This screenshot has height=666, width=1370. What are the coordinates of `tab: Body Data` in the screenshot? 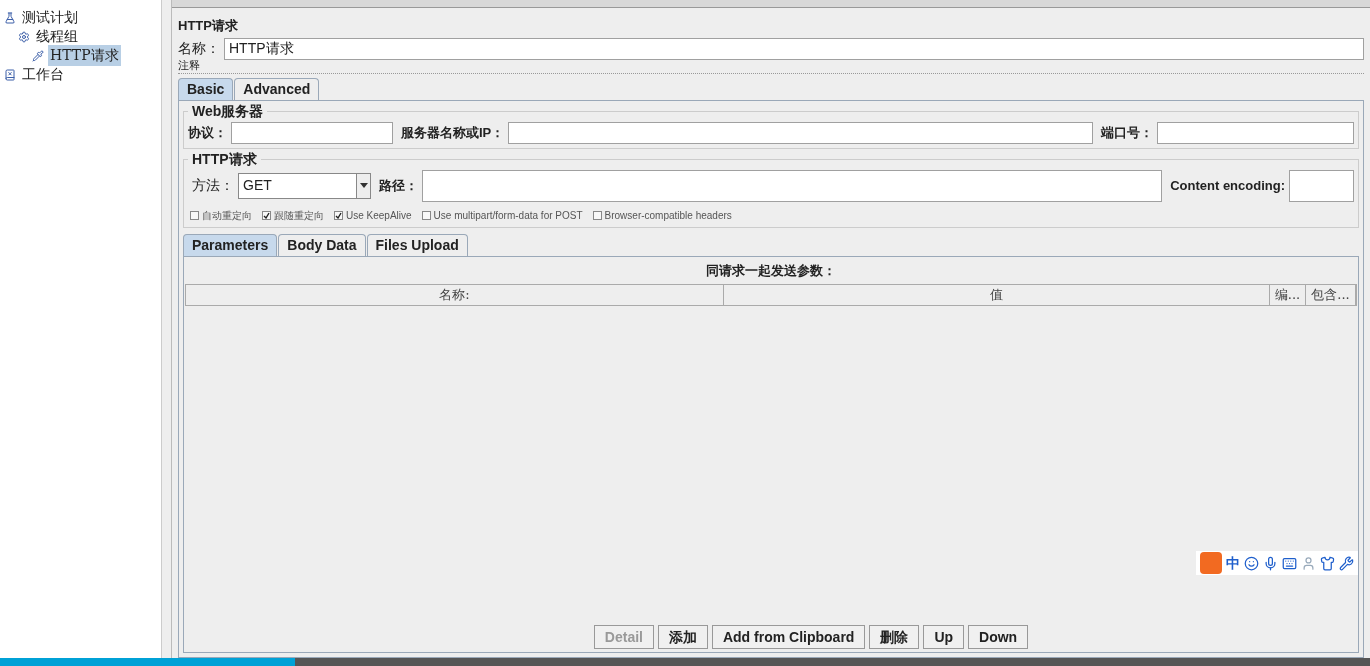 It's located at (322, 244).